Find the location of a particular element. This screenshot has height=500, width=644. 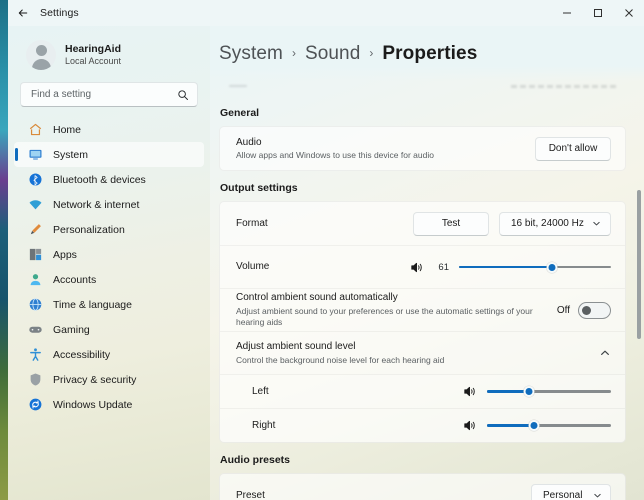

accessibility-icon is located at coordinates (35, 355).